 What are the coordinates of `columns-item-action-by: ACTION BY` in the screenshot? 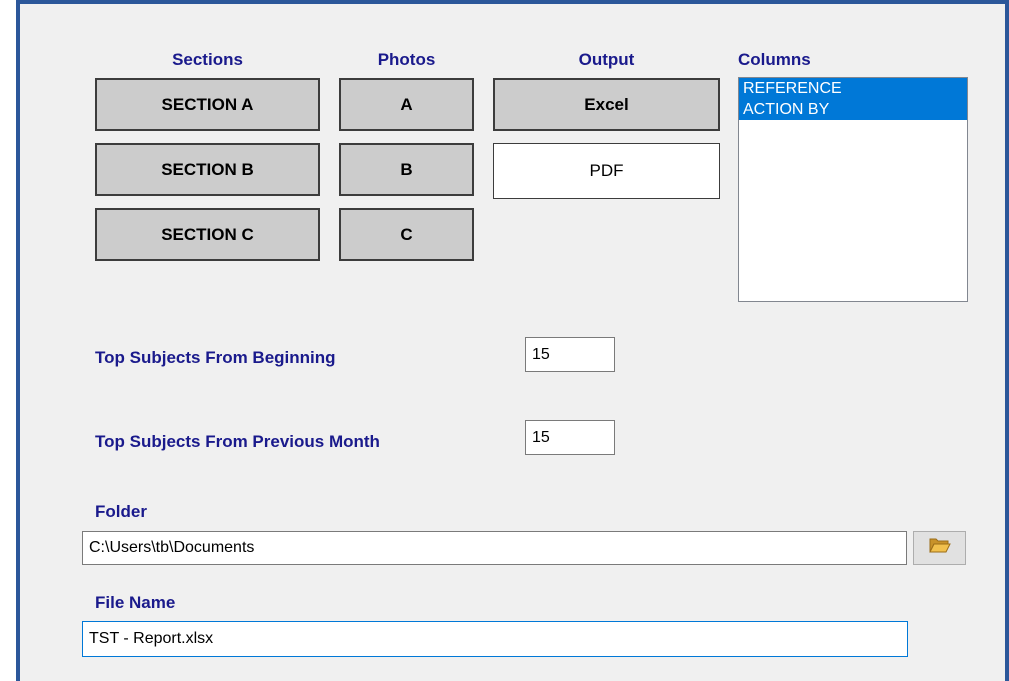 It's located at (853, 109).